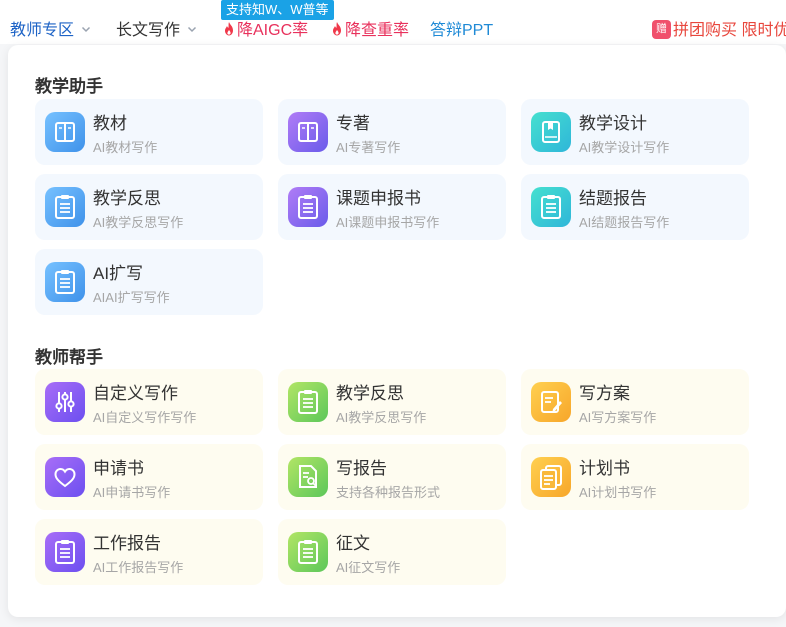 This screenshot has width=786, height=627. What do you see at coordinates (277, 10) in the screenshot?
I see `support-badge: 支持知W、W普等` at bounding box center [277, 10].